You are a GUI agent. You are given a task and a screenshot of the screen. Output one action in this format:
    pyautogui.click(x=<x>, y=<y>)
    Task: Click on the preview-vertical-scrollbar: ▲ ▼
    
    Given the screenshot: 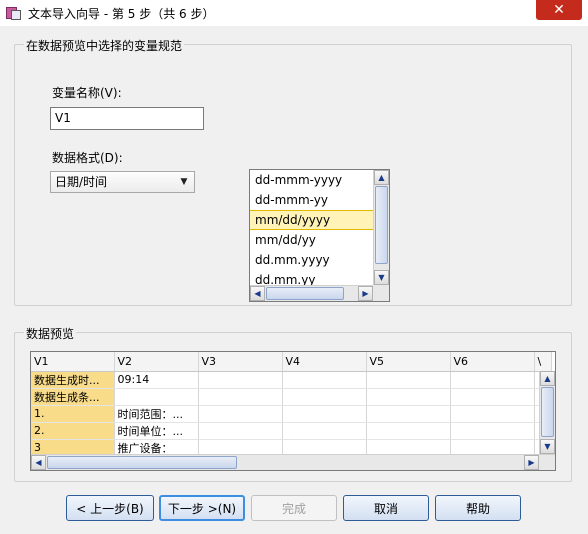 What is the action you would take?
    pyautogui.click(x=547, y=412)
    